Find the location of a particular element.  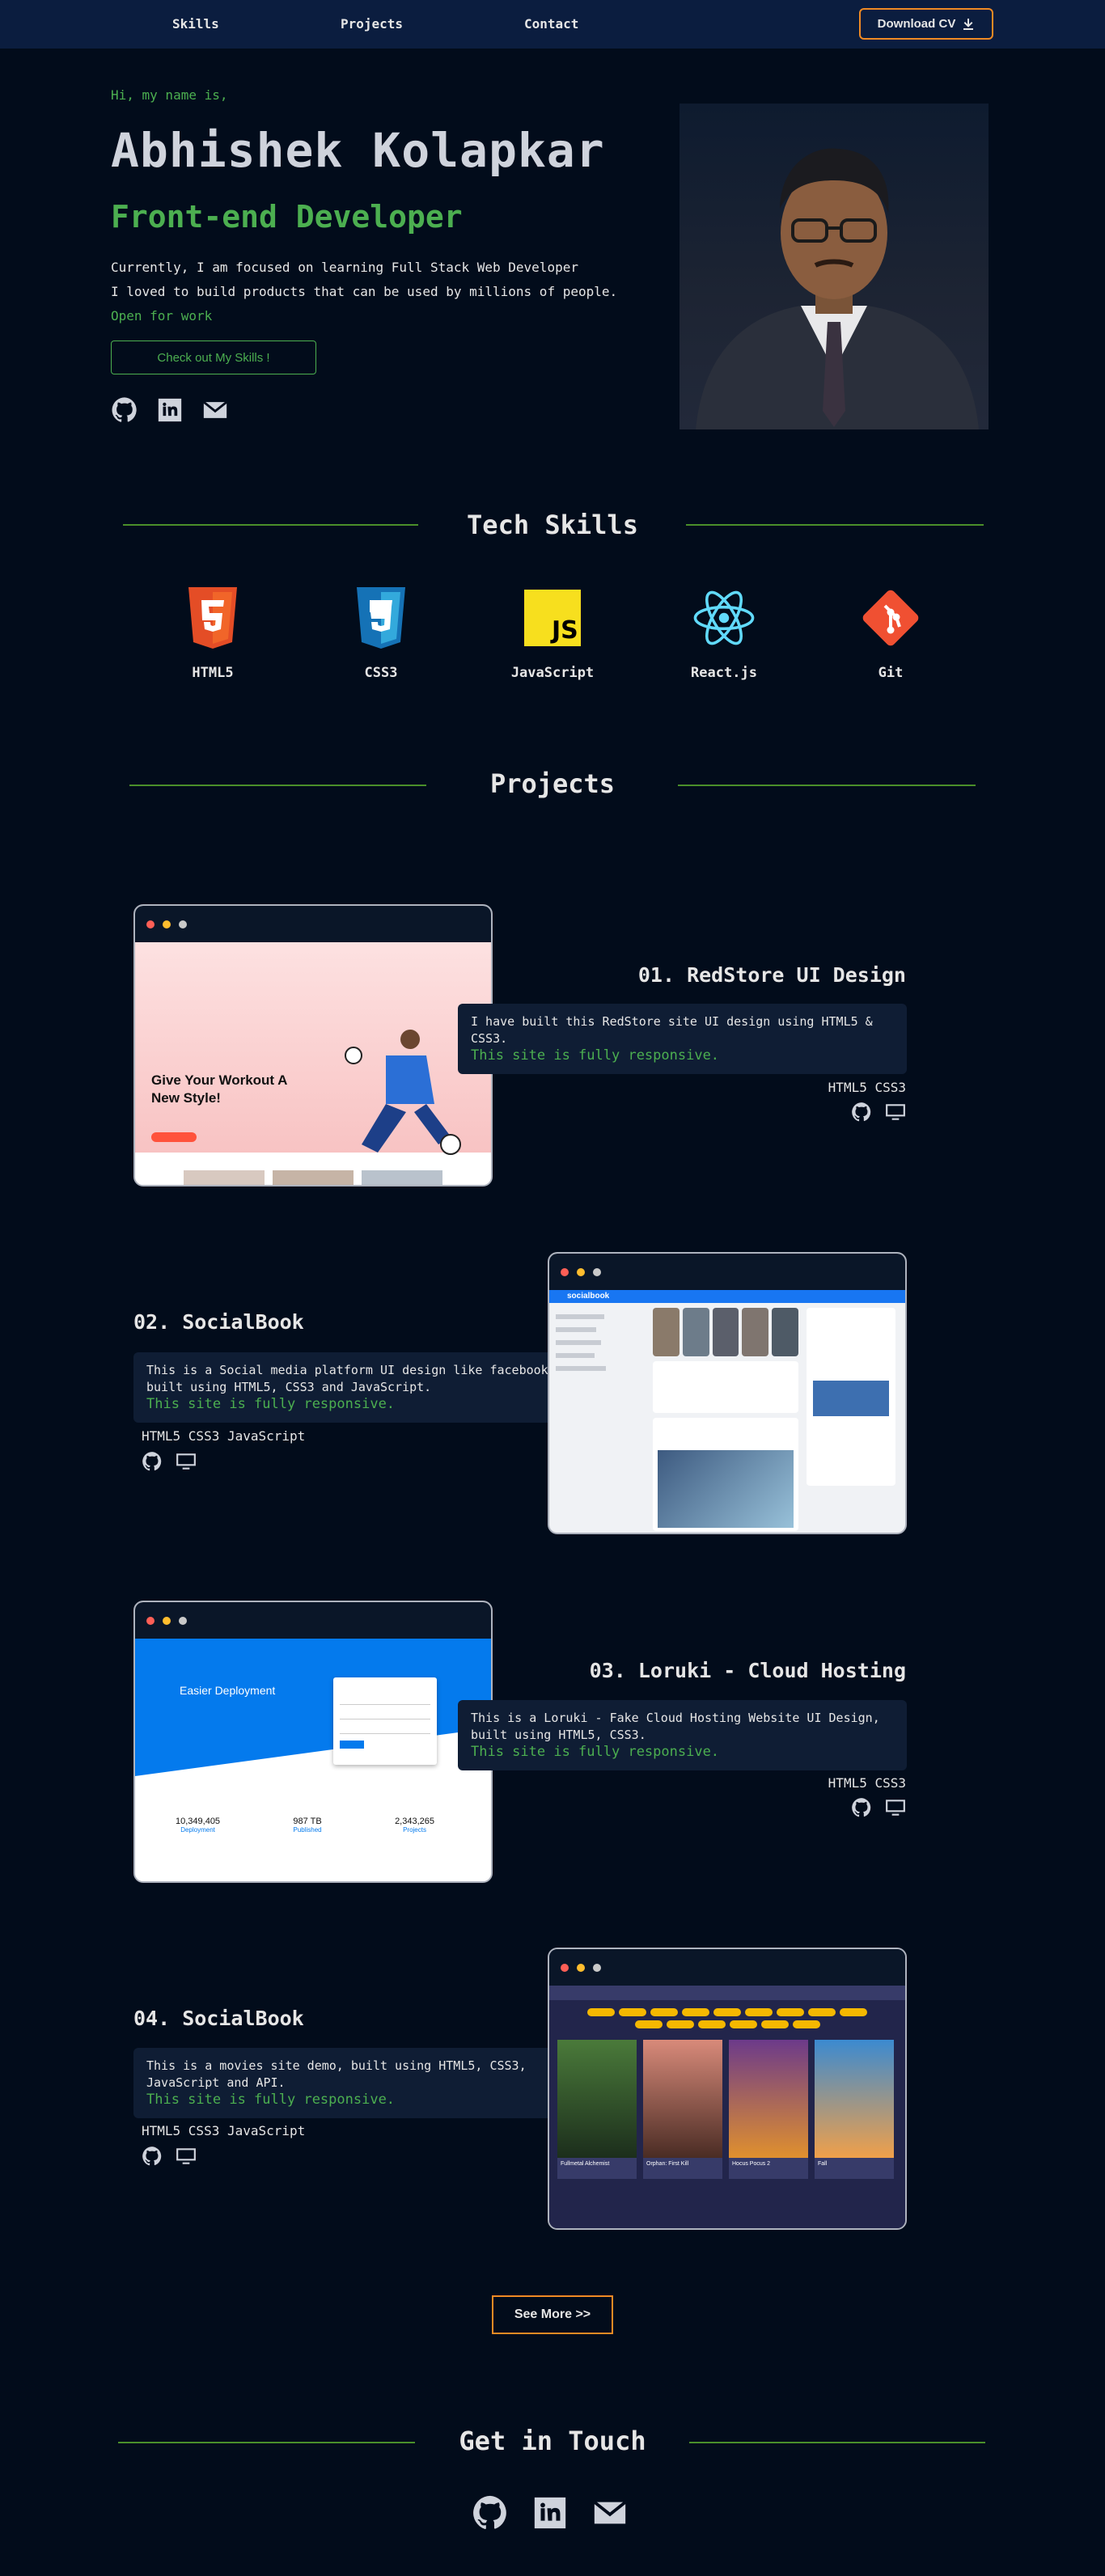

check-skills-button: Check out My Skills ! is located at coordinates (213, 358).